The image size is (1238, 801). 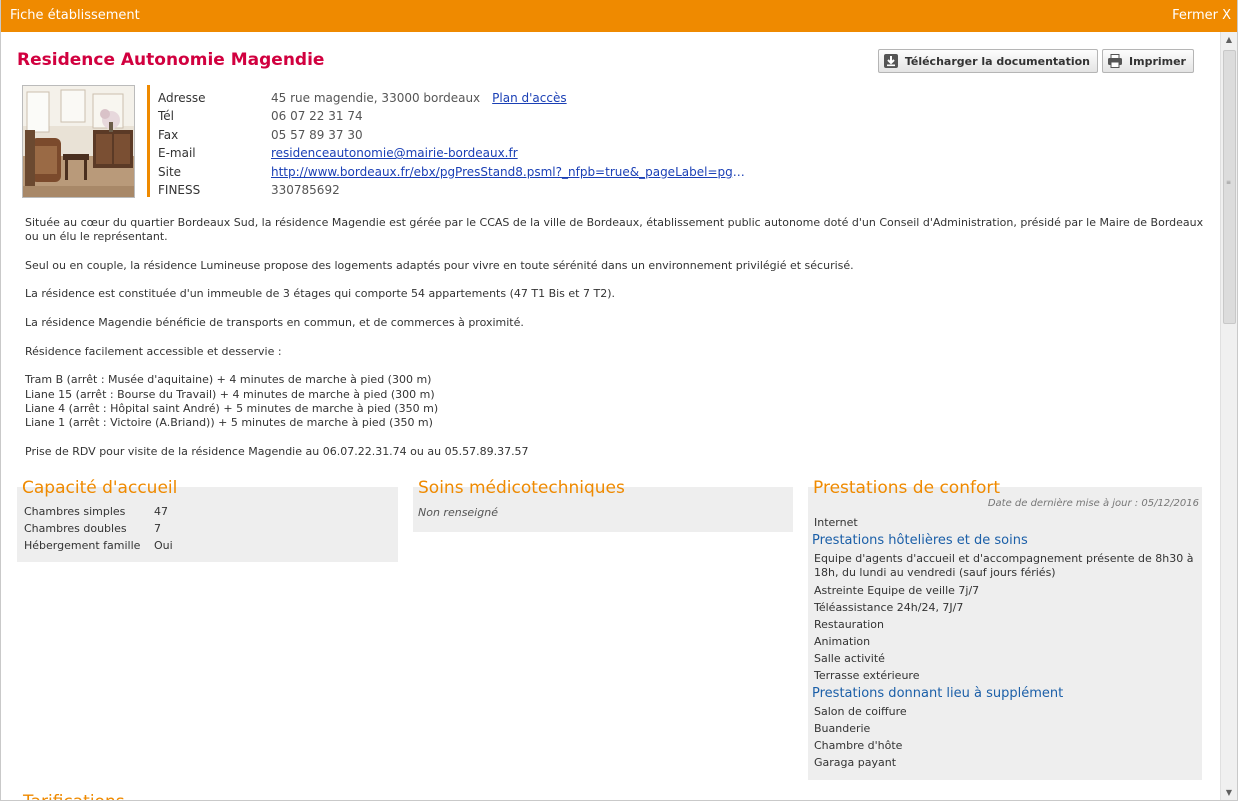 I want to click on hotel-service-item: Animation, so click(x=842, y=641).